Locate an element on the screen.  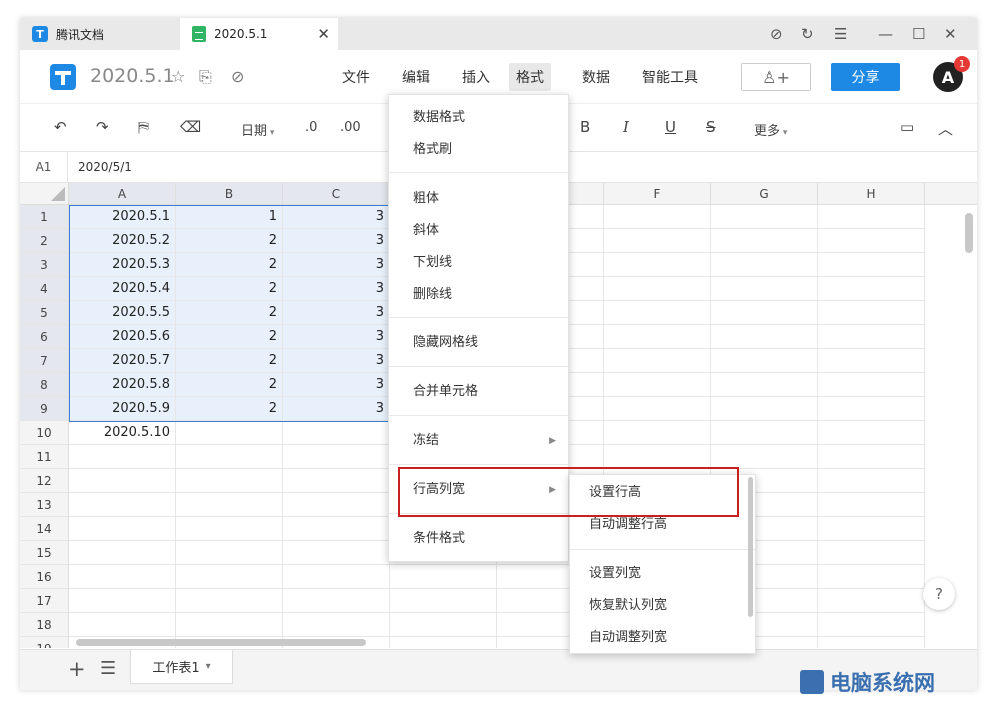
table-cell: 2020.5.2 is located at coordinates (122, 241).